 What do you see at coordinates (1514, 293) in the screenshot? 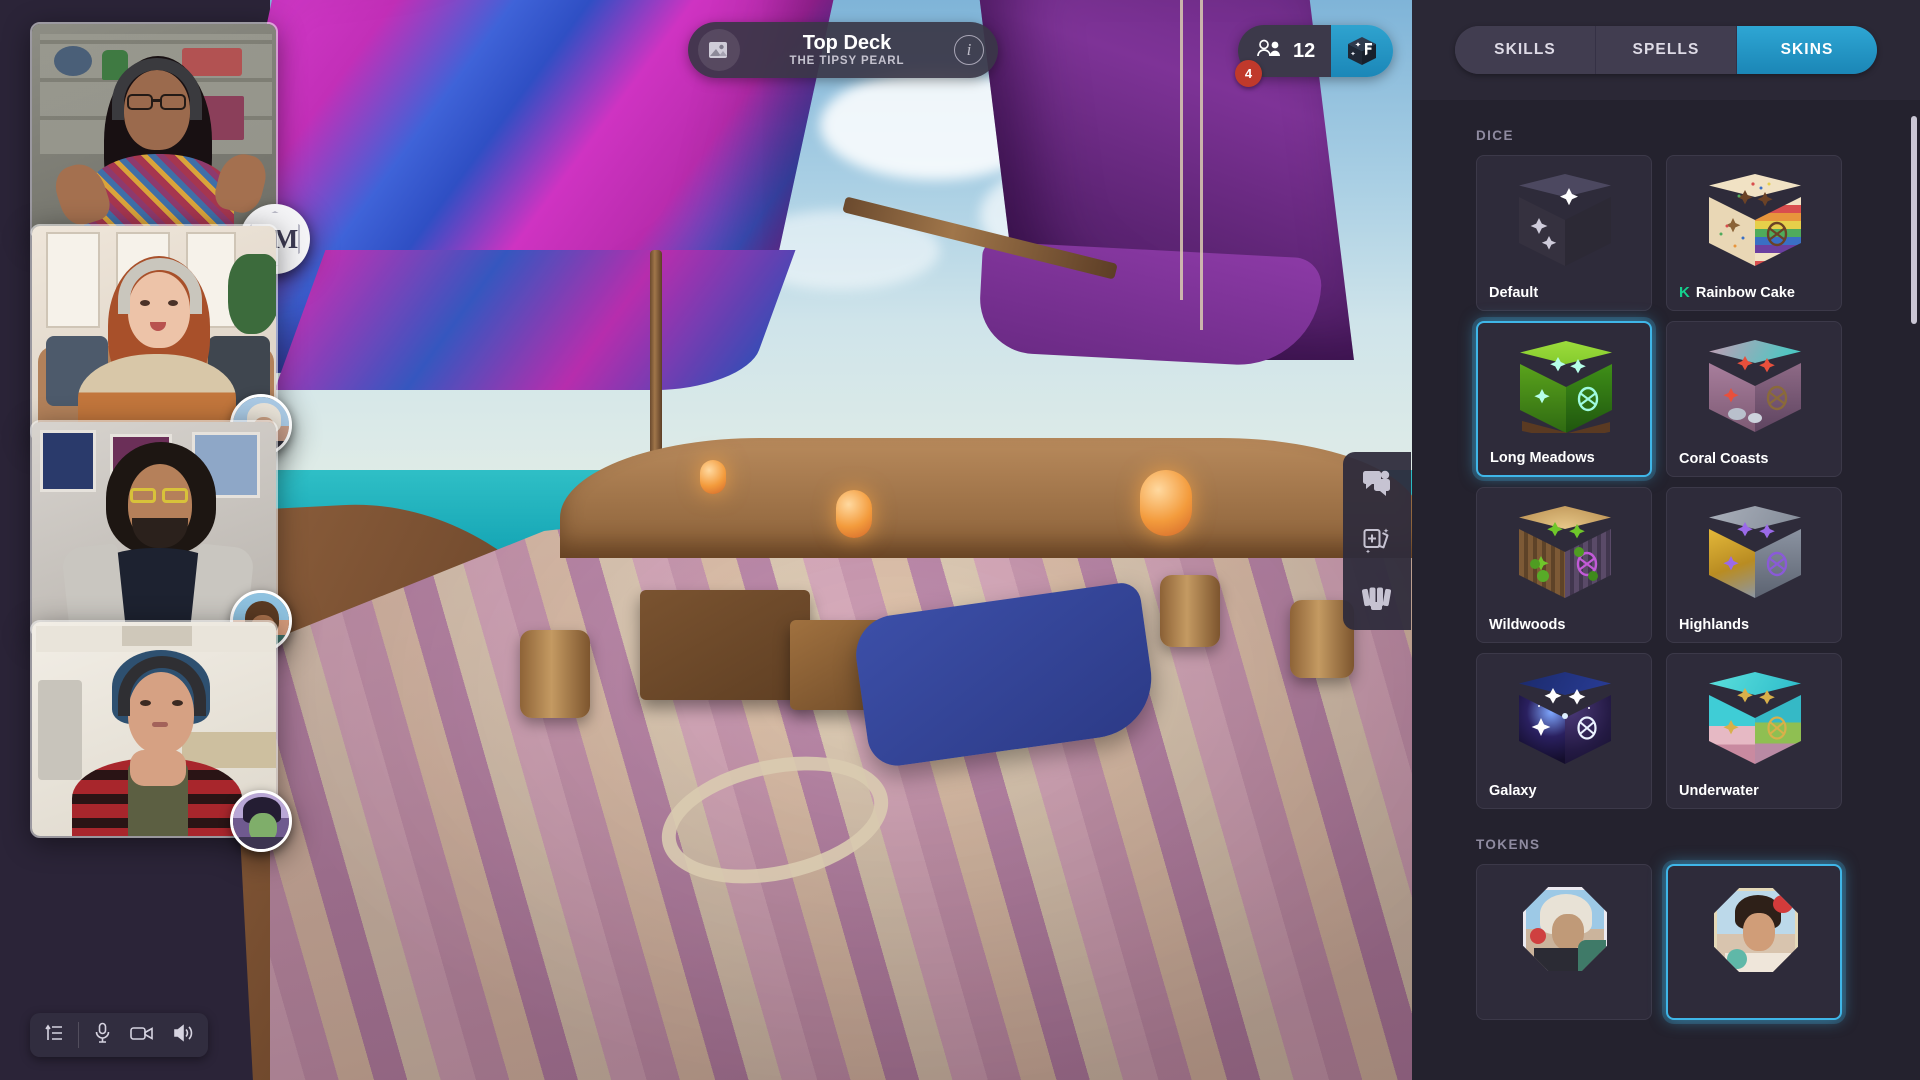
I see `skin-label: Default` at bounding box center [1514, 293].